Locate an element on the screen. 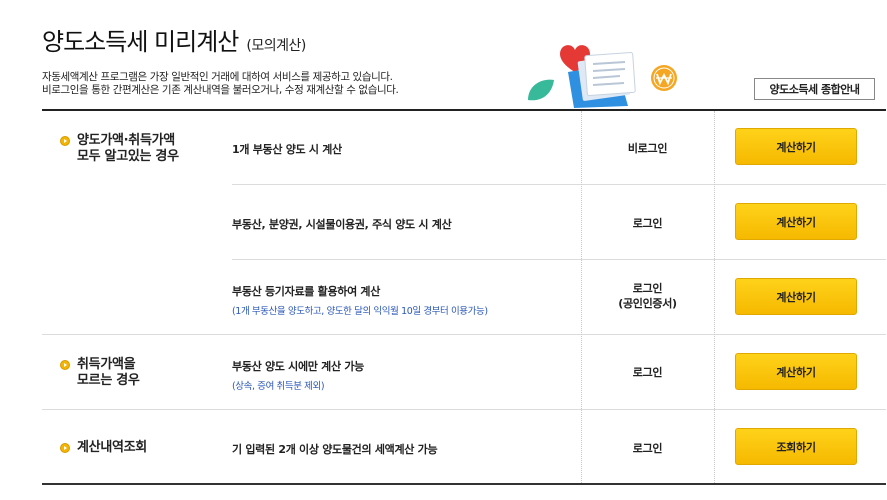 This screenshot has width=887, height=500. option-title: 부동산, 분양권, 시설물이용권, 주식 양도 시 계산 is located at coordinates (342, 224).